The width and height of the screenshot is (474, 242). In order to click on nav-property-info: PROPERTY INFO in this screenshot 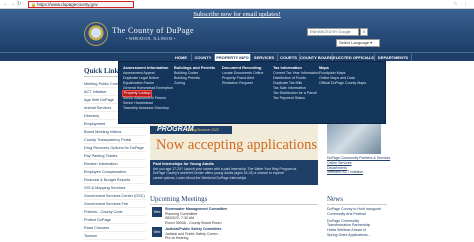, I will do `click(233, 57)`.